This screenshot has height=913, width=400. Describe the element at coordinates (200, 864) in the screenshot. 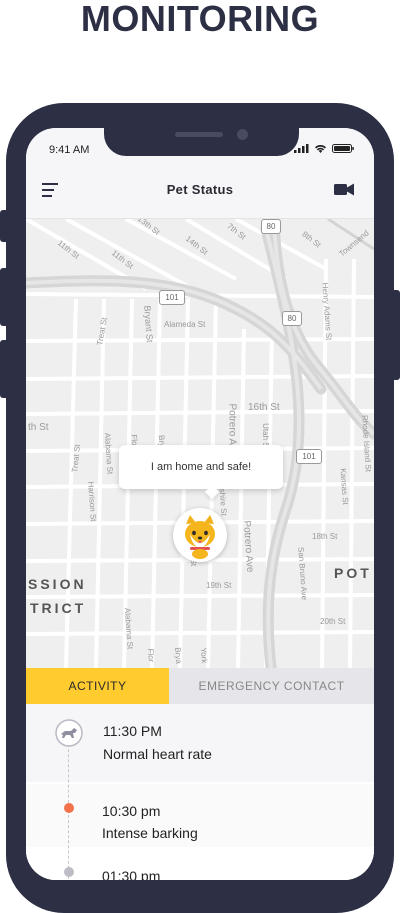

I see `list-item: 01:30 pm` at that location.